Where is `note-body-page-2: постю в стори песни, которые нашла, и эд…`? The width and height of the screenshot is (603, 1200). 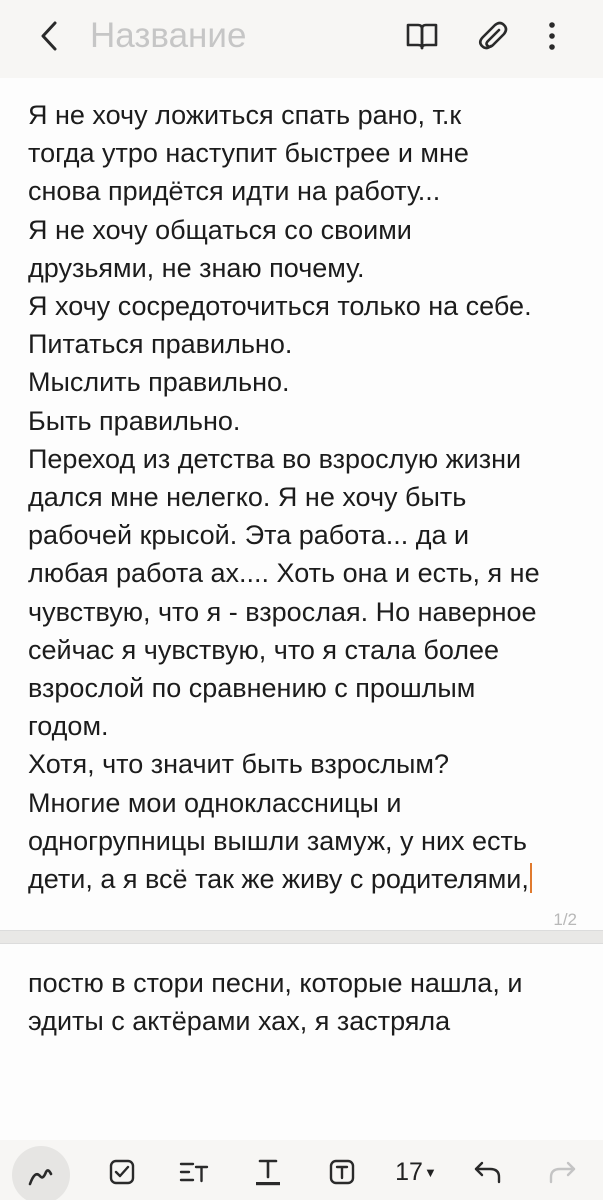 note-body-page-2: постю в стори песни, которые нашла, и эд… is located at coordinates (308, 1002).